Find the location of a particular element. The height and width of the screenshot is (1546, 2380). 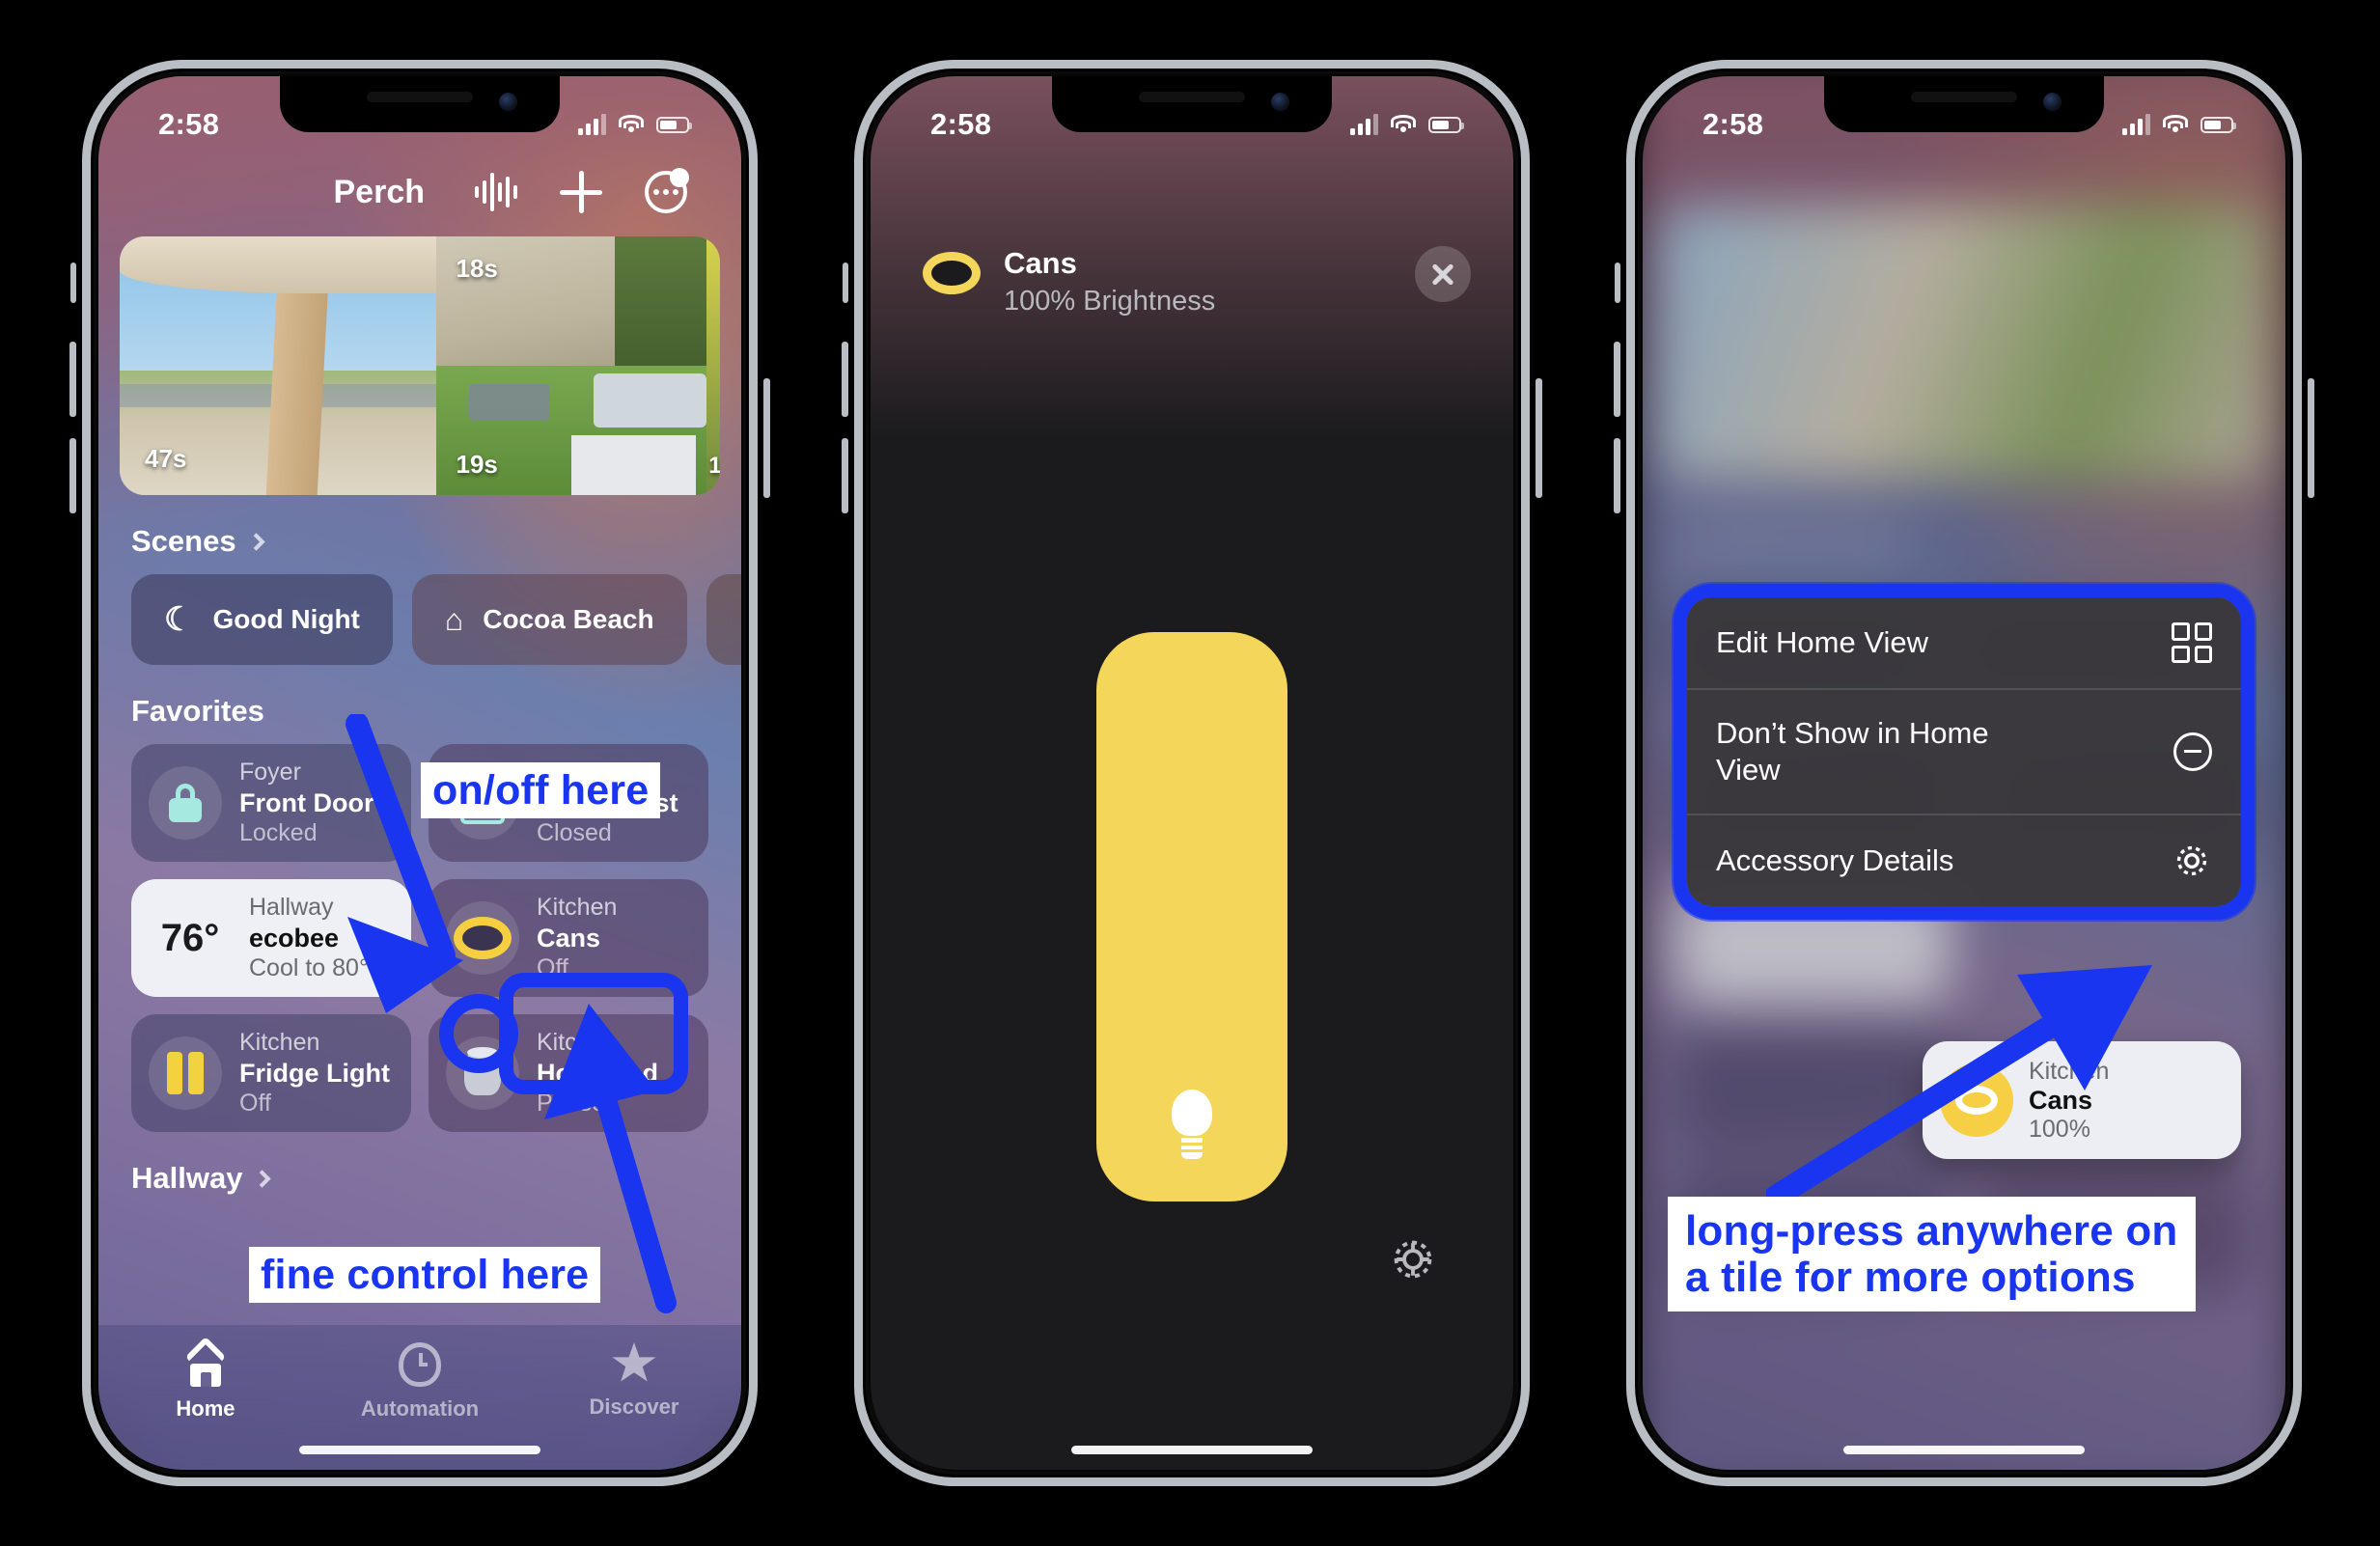

menu-item-dont-show-in-home-view: Don’t Show in Home View is located at coordinates (1964, 751).